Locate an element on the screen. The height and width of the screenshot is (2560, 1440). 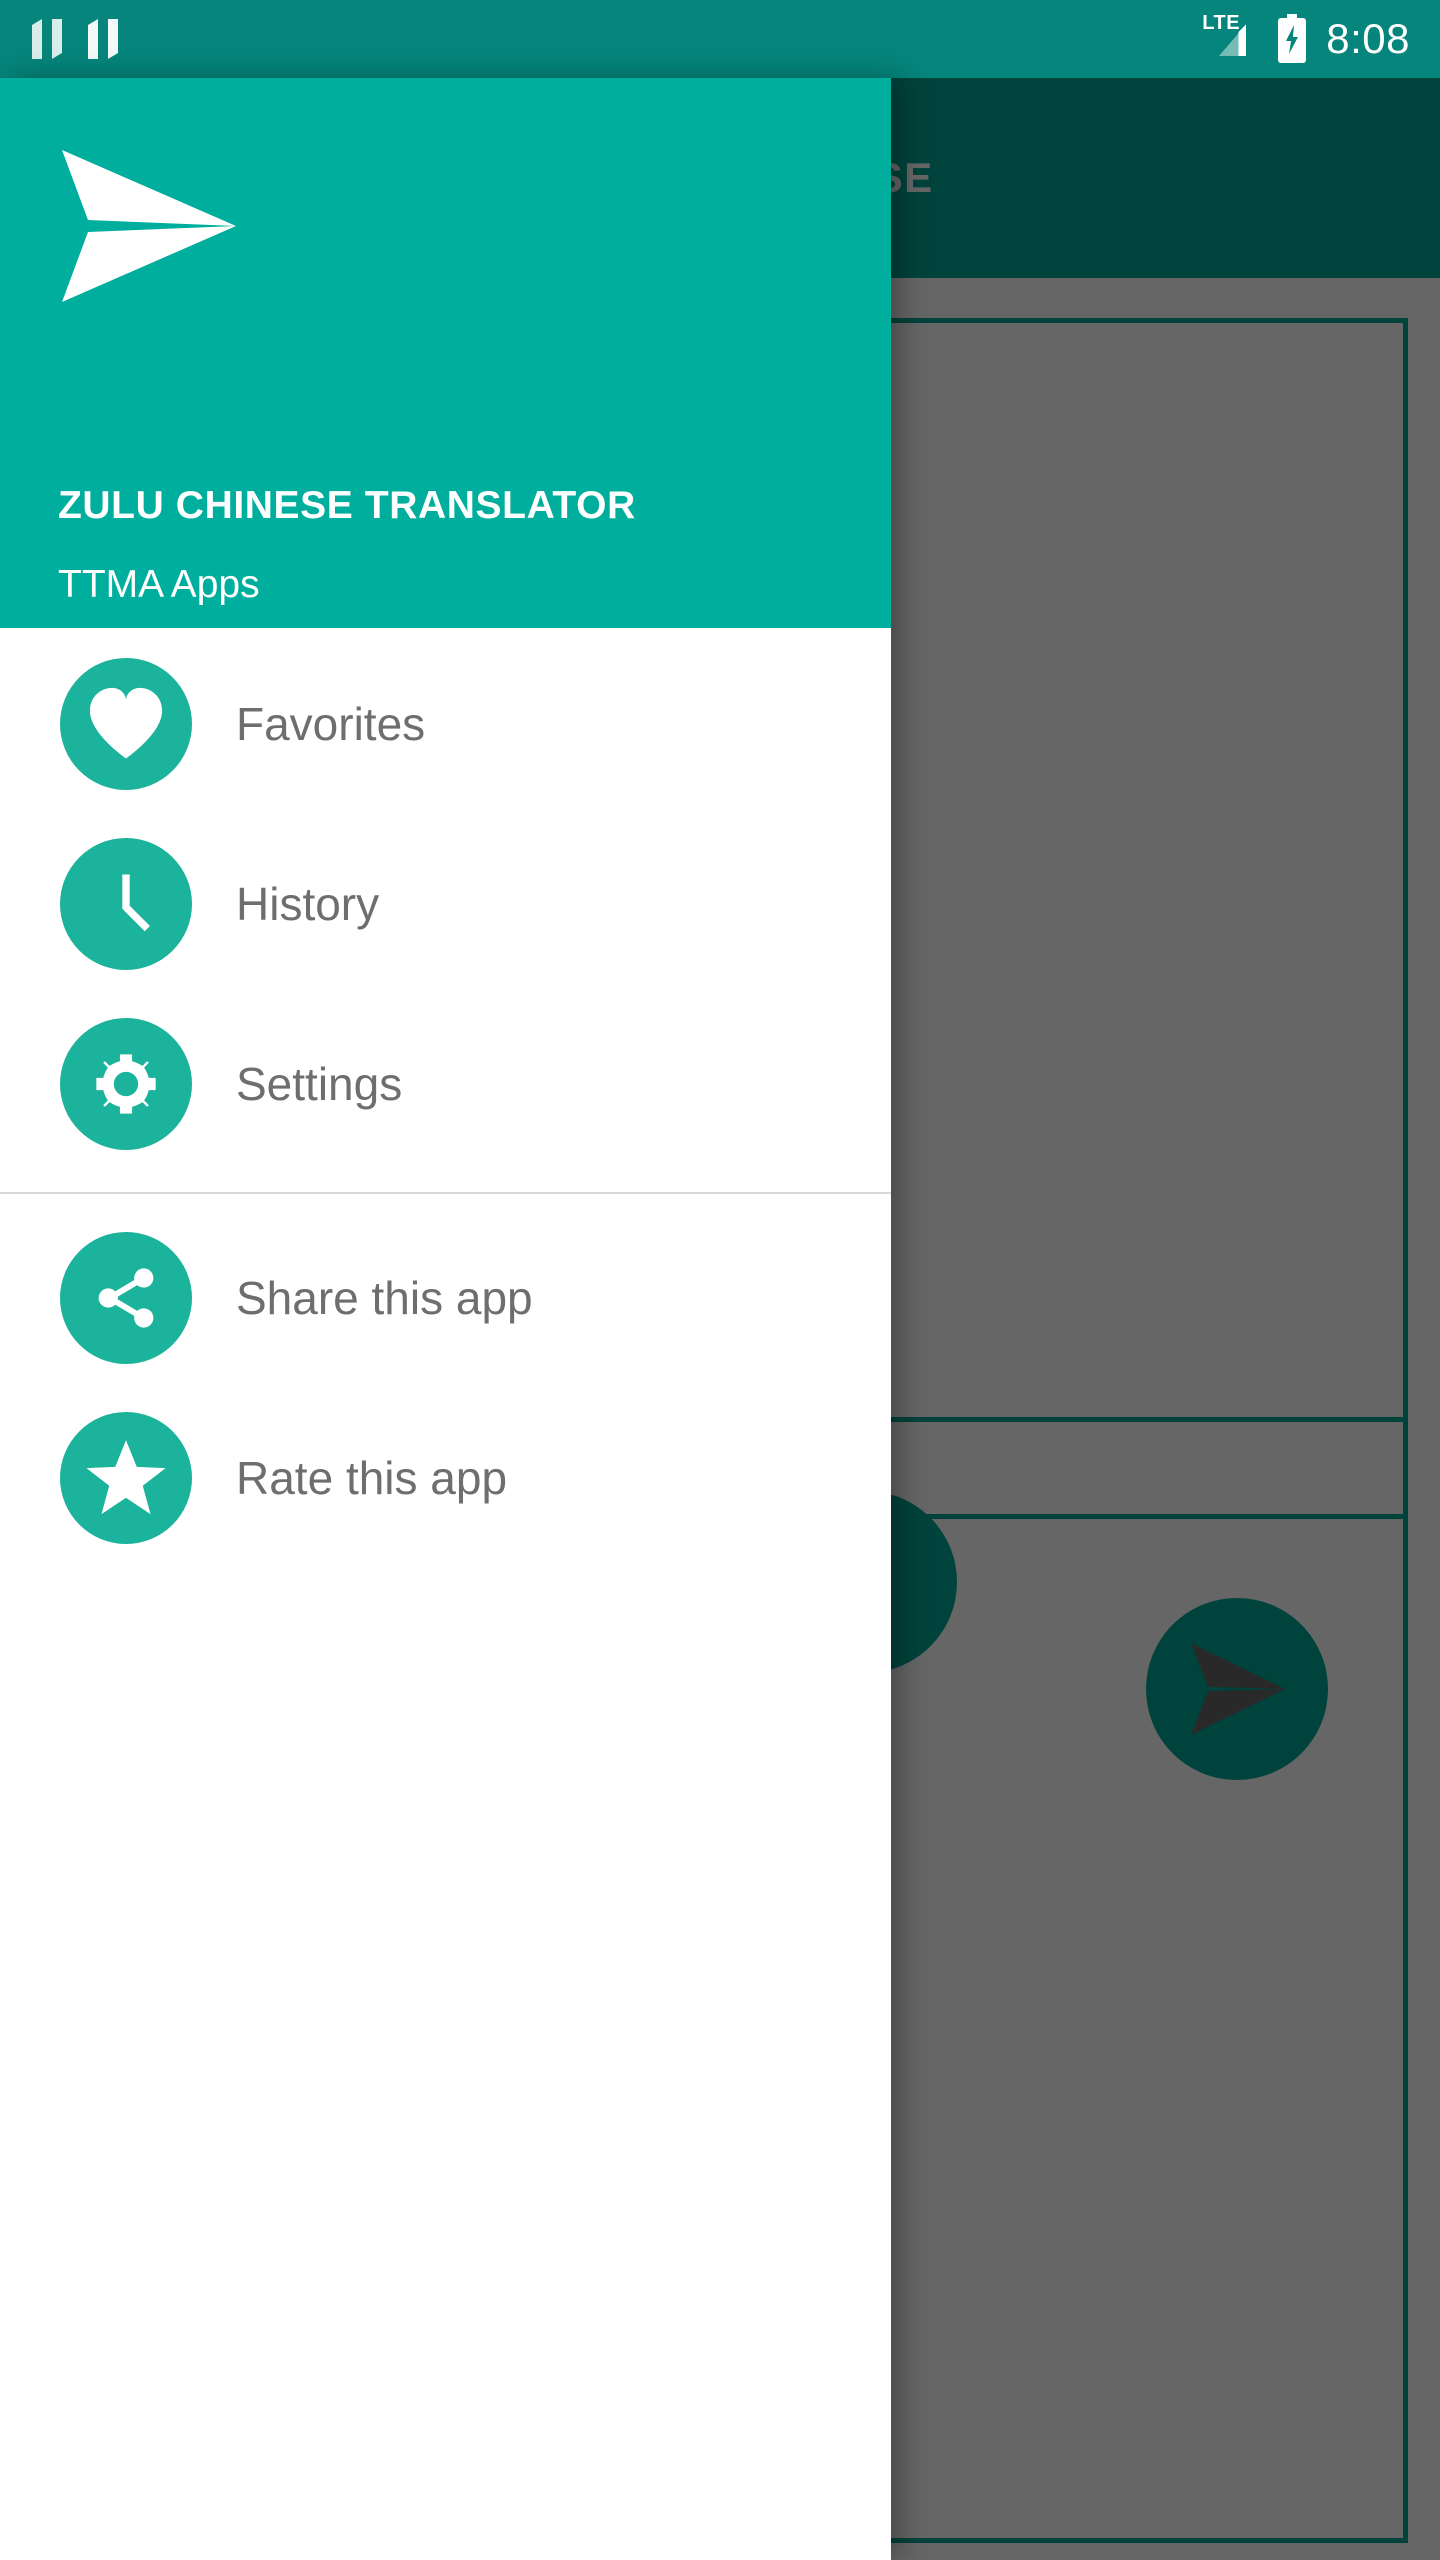
send-icon is located at coordinates (1238, 1689).